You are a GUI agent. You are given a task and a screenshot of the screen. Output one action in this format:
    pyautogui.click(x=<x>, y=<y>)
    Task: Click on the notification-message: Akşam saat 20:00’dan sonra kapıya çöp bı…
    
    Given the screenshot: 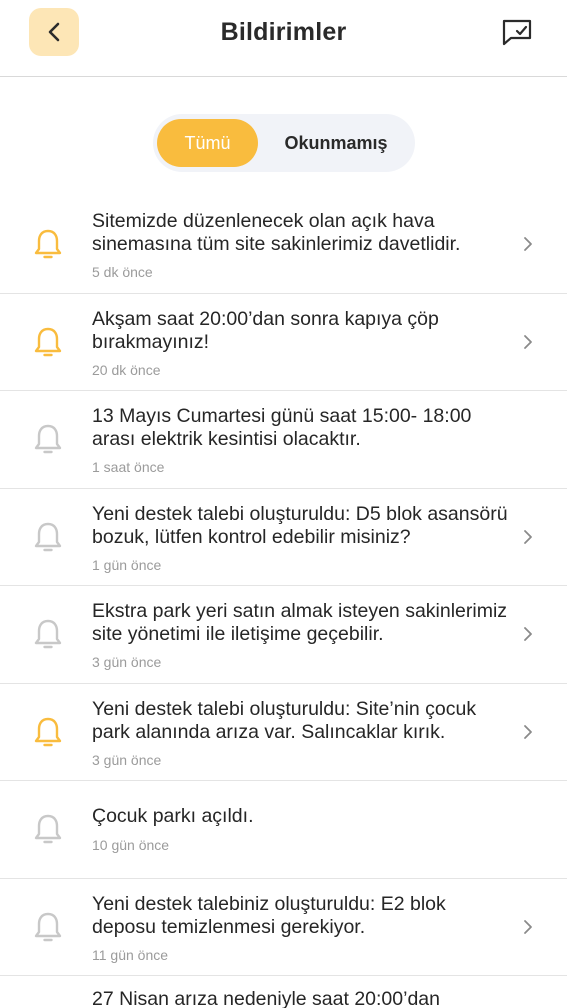 What is the action you would take?
    pyautogui.click(x=265, y=330)
    